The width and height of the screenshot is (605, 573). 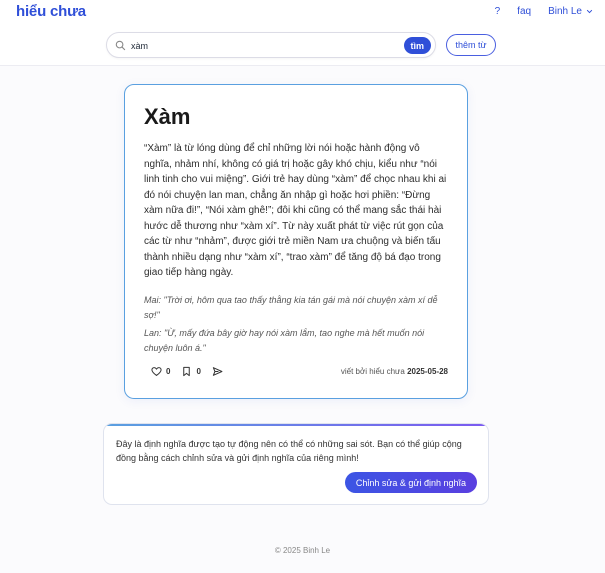 I want to click on share-button, so click(x=217, y=371).